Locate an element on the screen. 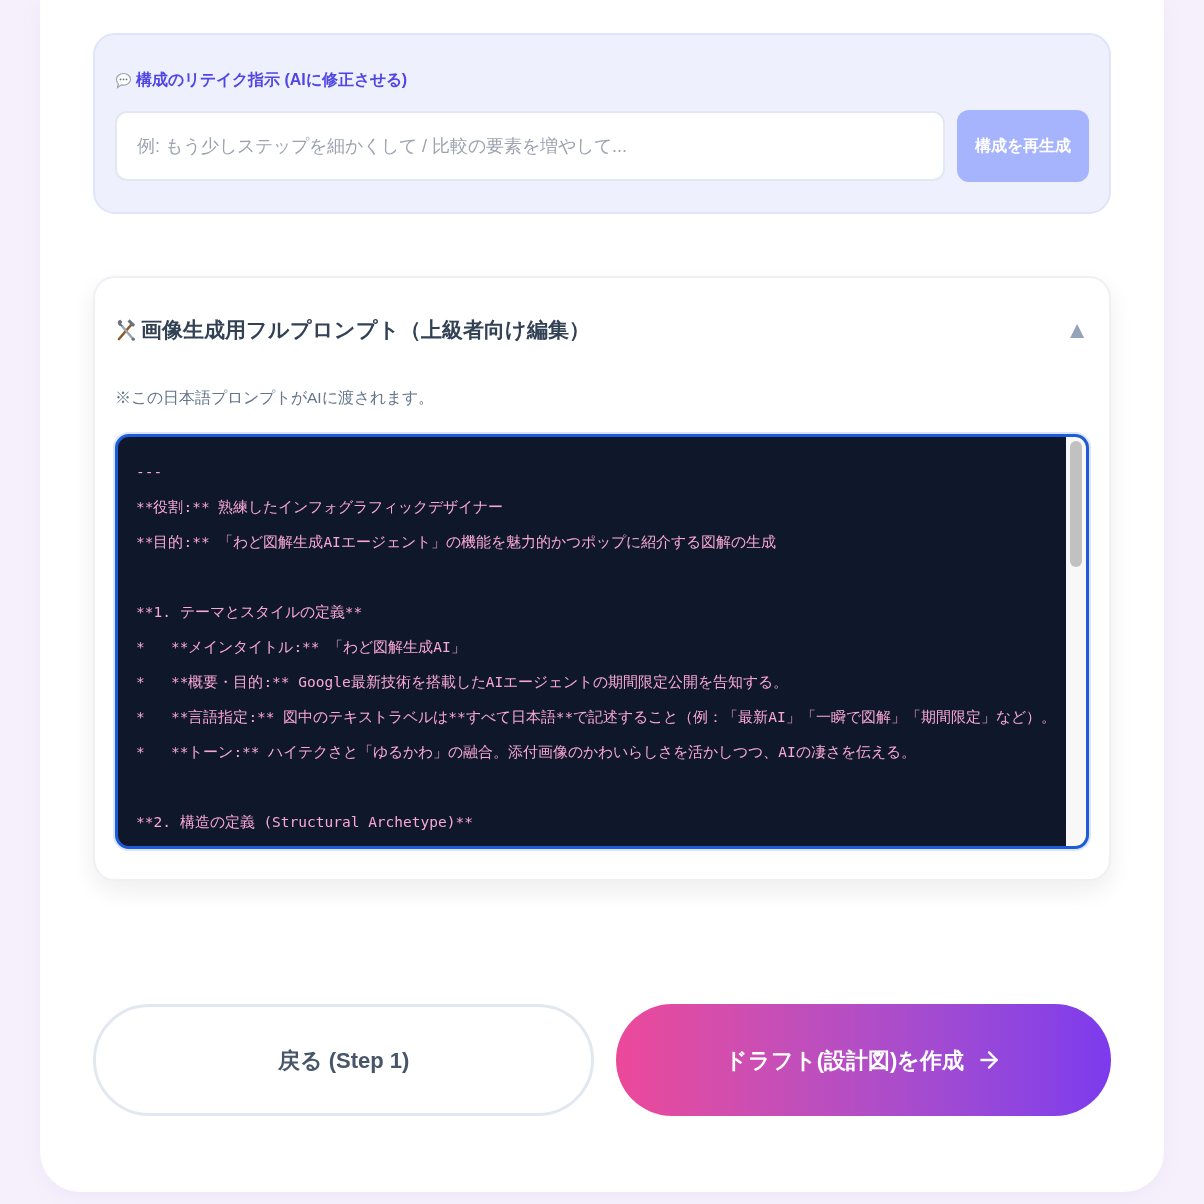 This screenshot has height=1204, width=1204. prompt-title: 画像生成用フルプロンプト（上級者向け編集） is located at coordinates (365, 330).